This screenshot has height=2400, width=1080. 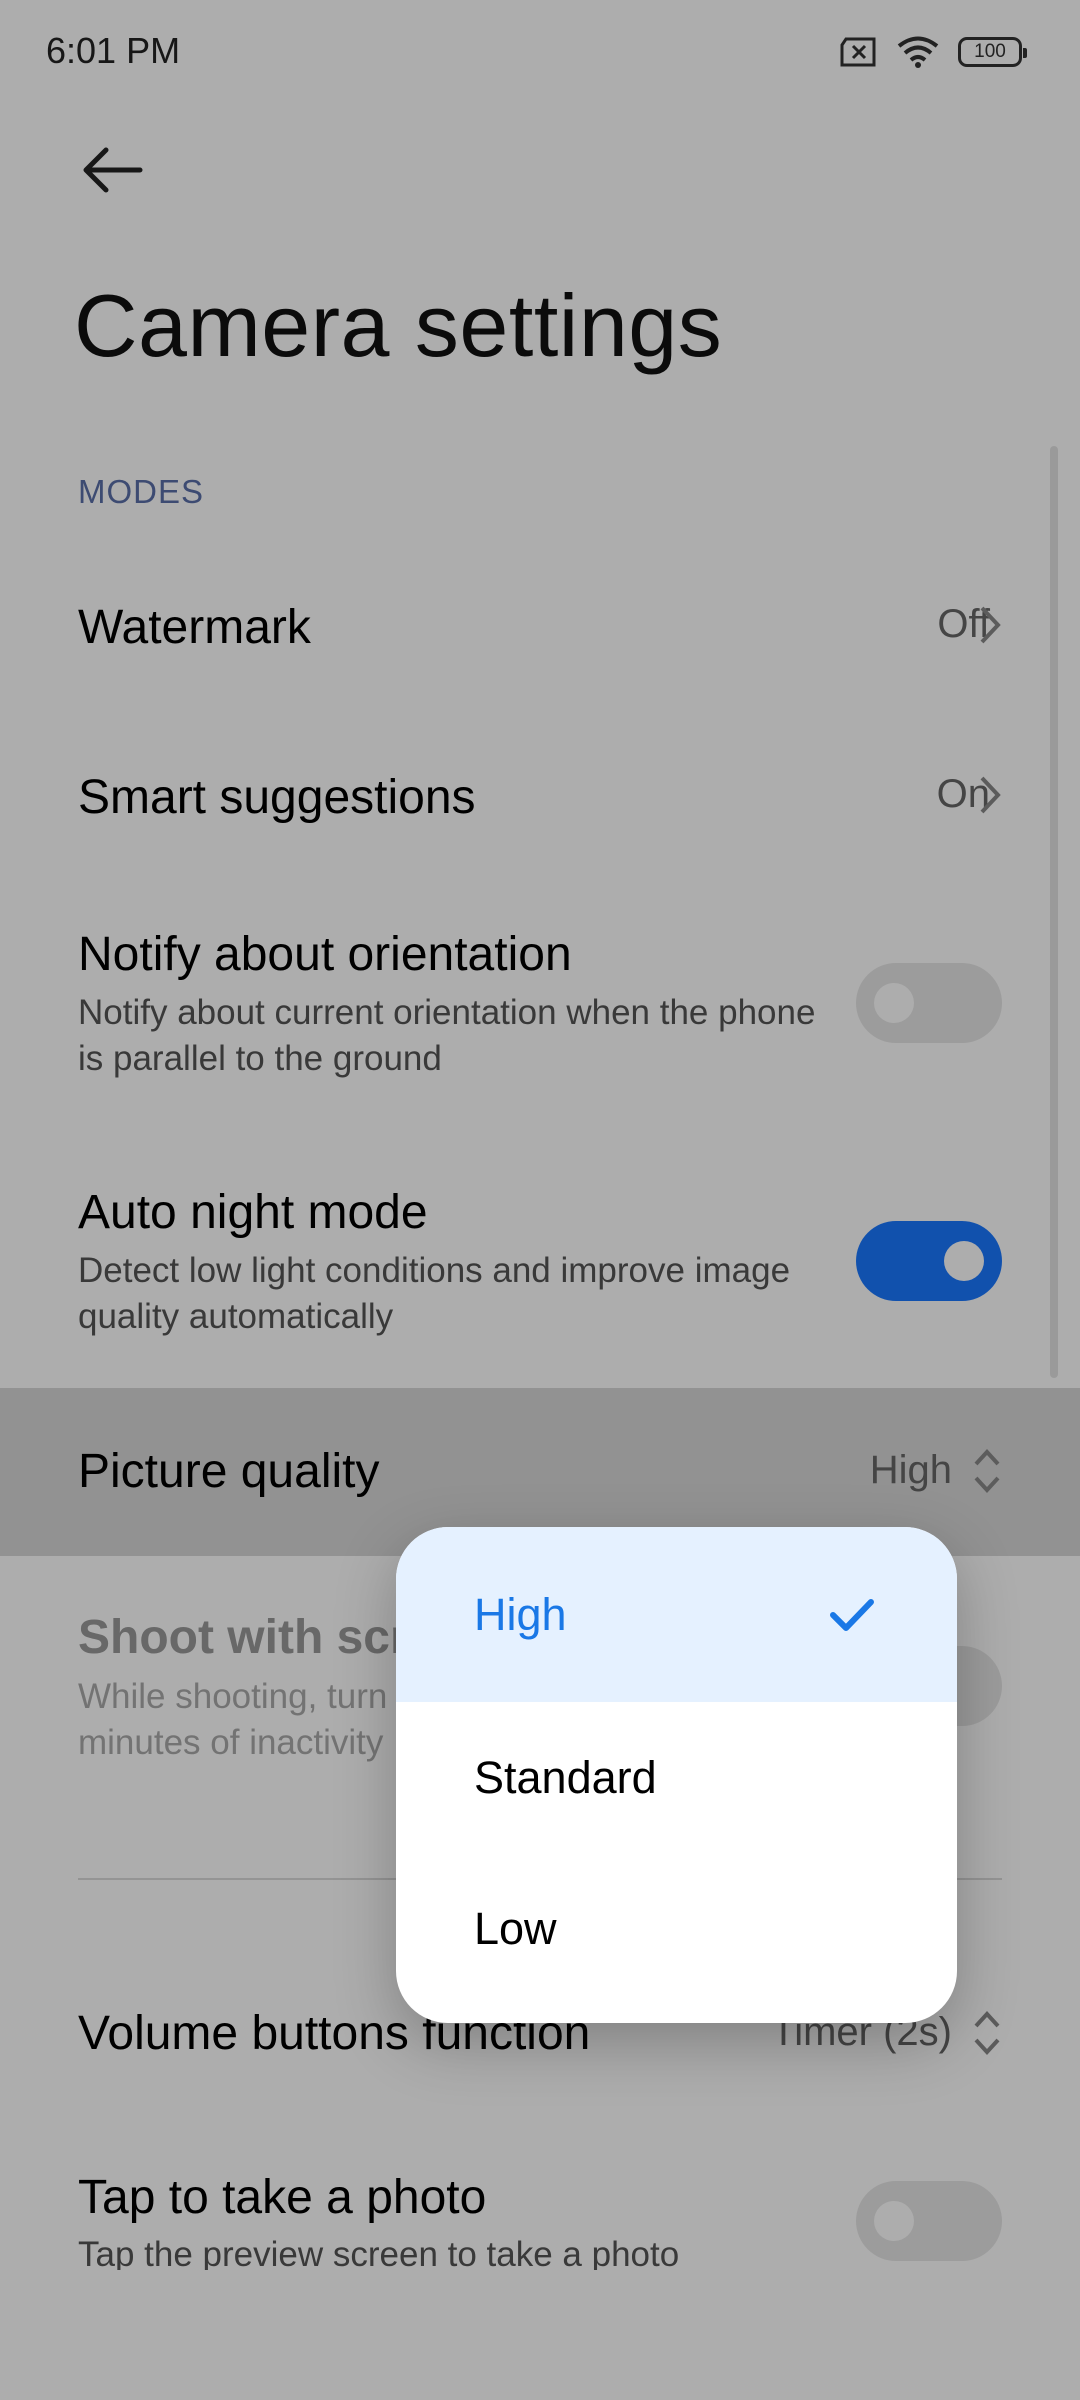 What do you see at coordinates (515, 1928) in the screenshot?
I see `menu-option-label: Low` at bounding box center [515, 1928].